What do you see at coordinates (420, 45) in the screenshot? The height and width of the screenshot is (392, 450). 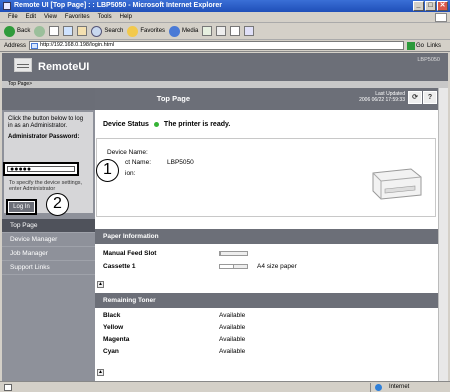 I see `go-label: Go` at bounding box center [420, 45].